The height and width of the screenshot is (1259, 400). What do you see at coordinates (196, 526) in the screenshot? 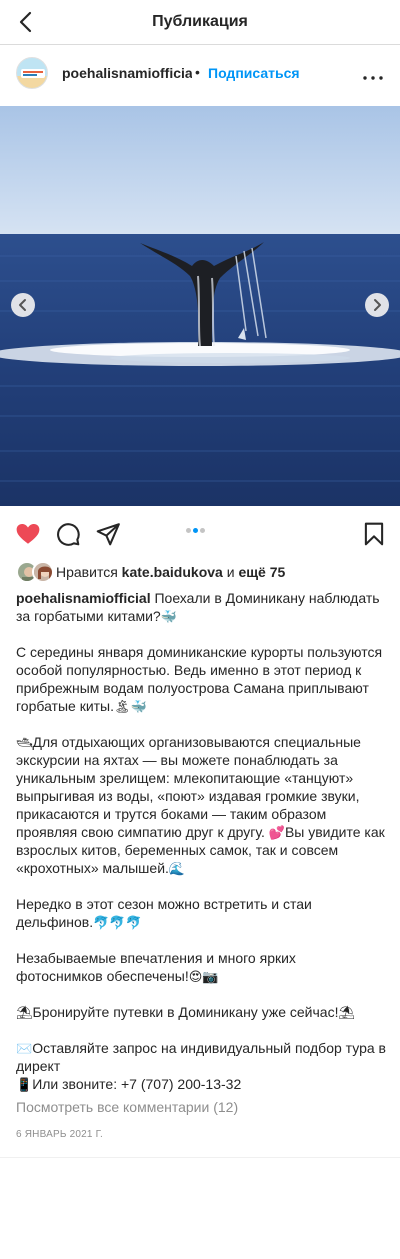
I see `carousel-indicator` at bounding box center [196, 526].